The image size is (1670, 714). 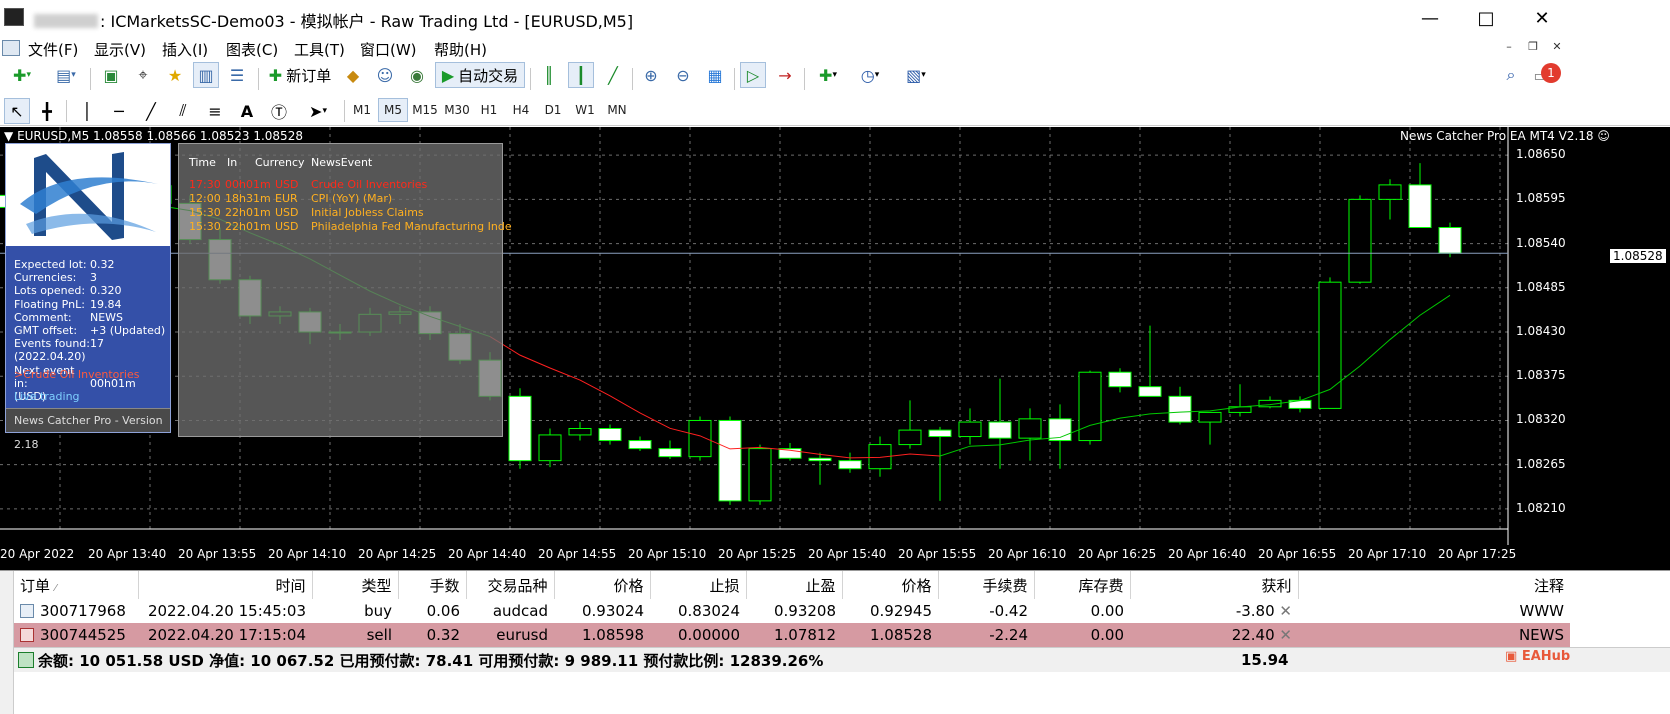 What do you see at coordinates (185, 49) in the screenshot?
I see `menu-insert: 插入(I)` at bounding box center [185, 49].